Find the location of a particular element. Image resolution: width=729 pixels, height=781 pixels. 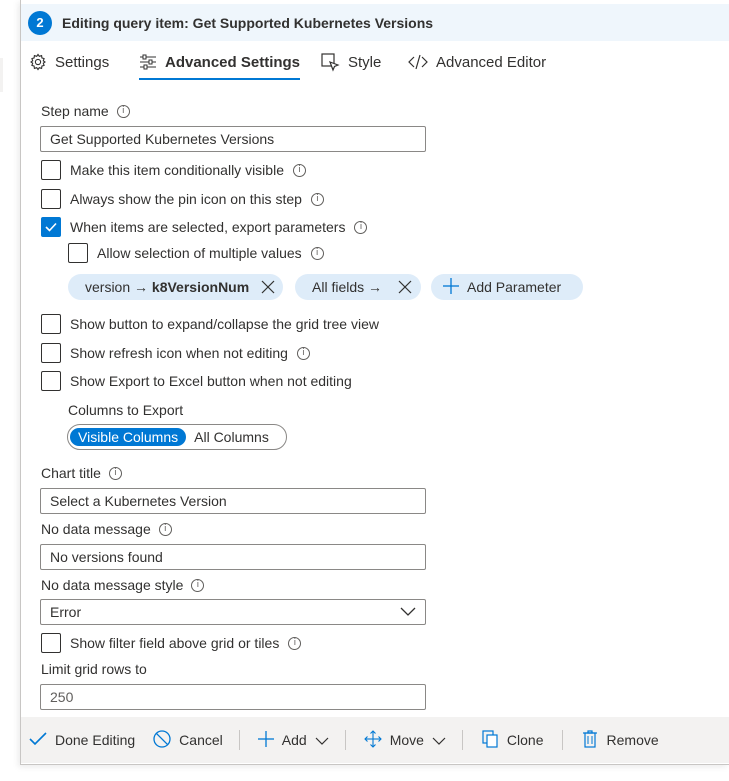

step-number-badge: 2 is located at coordinates (40, 22).